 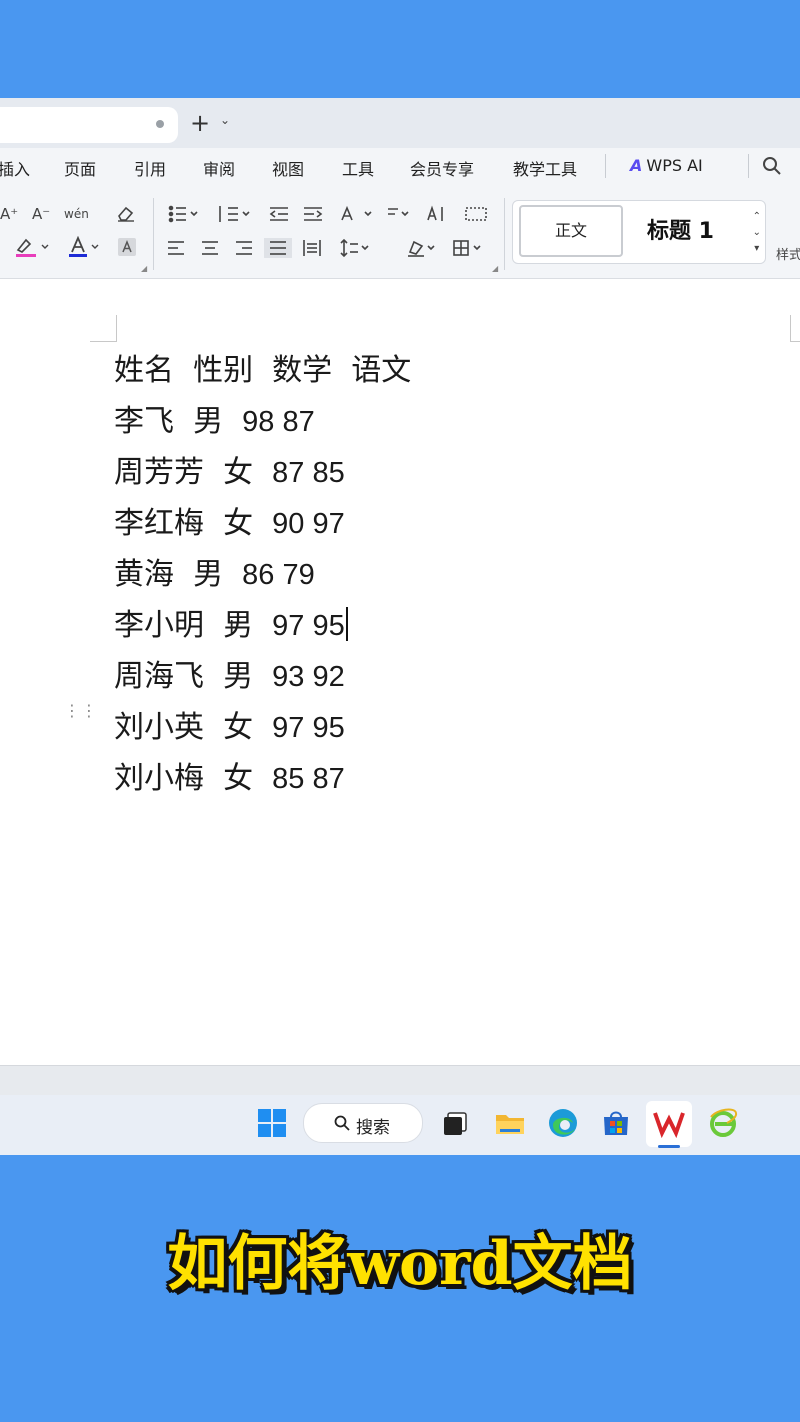 I want to click on wps-ai-button: A WPS AI, so click(x=666, y=165).